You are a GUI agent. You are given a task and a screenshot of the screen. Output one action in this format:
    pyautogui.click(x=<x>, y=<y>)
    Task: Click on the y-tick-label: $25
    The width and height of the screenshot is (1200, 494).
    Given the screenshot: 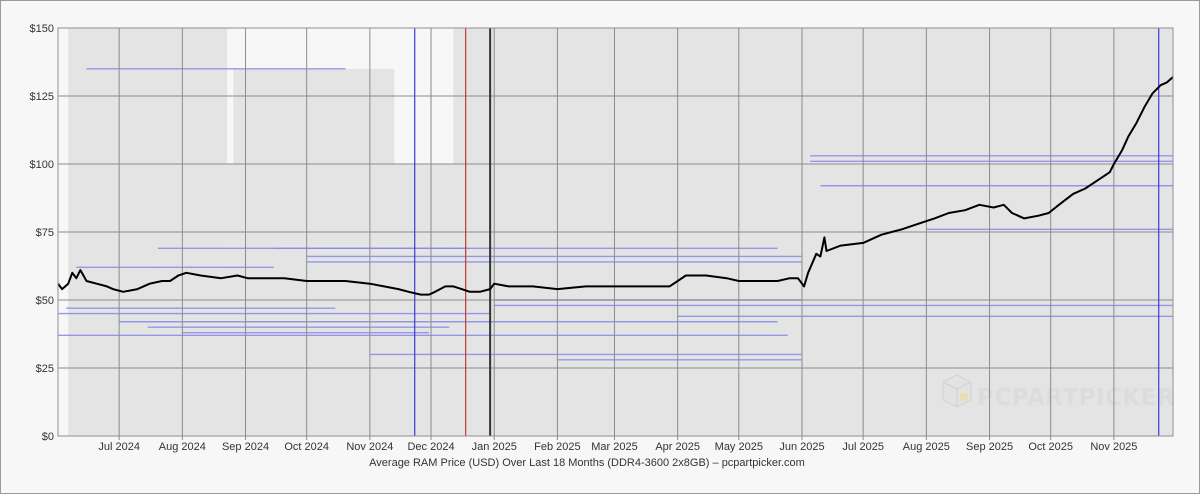 What is the action you would take?
    pyautogui.click(x=45, y=369)
    